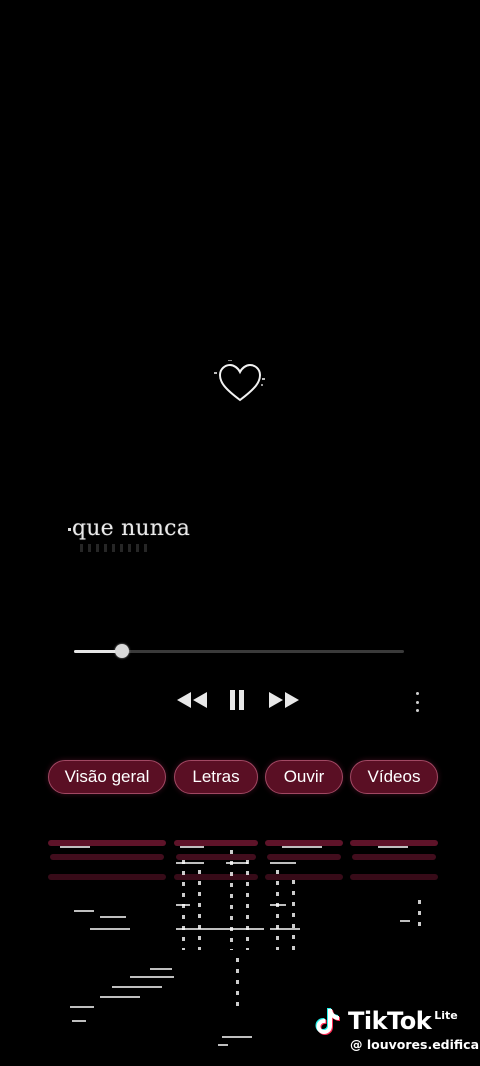 This screenshot has height=1066, width=480. What do you see at coordinates (121, 651) in the screenshot?
I see `progress-thumb` at bounding box center [121, 651].